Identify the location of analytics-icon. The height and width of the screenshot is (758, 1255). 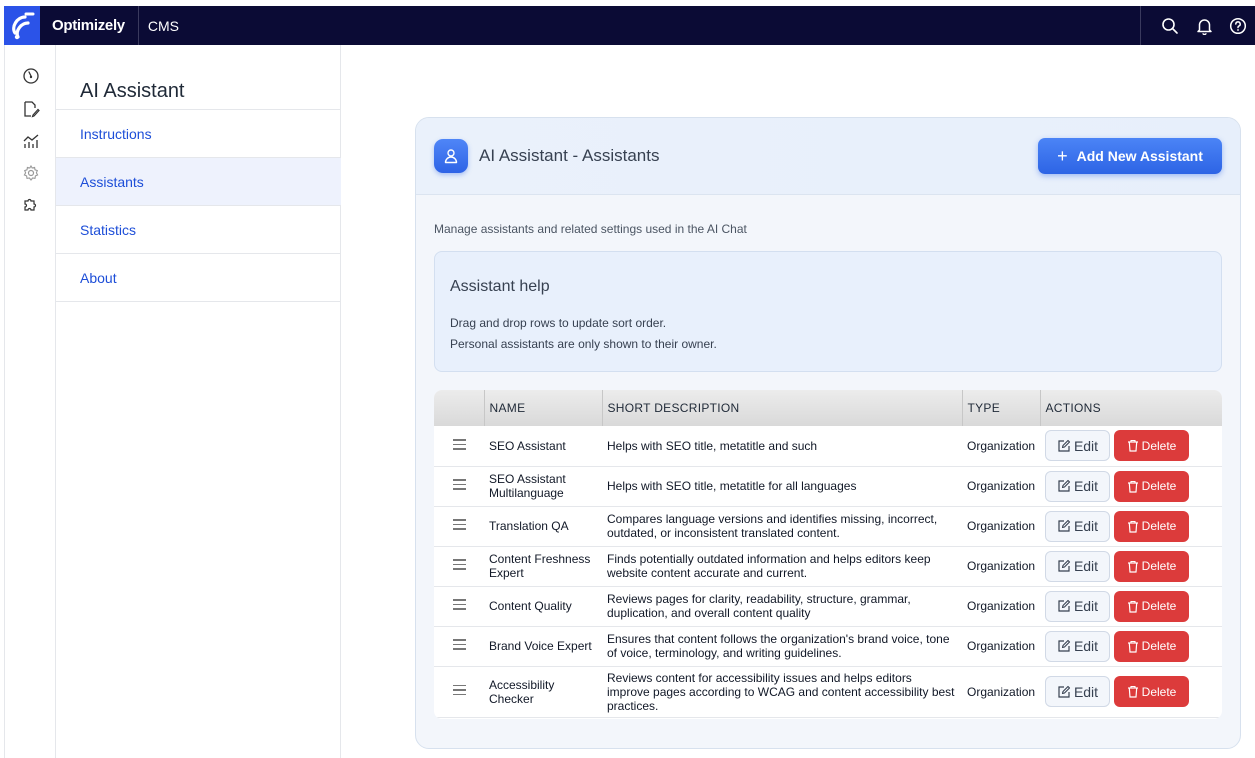
(31, 141).